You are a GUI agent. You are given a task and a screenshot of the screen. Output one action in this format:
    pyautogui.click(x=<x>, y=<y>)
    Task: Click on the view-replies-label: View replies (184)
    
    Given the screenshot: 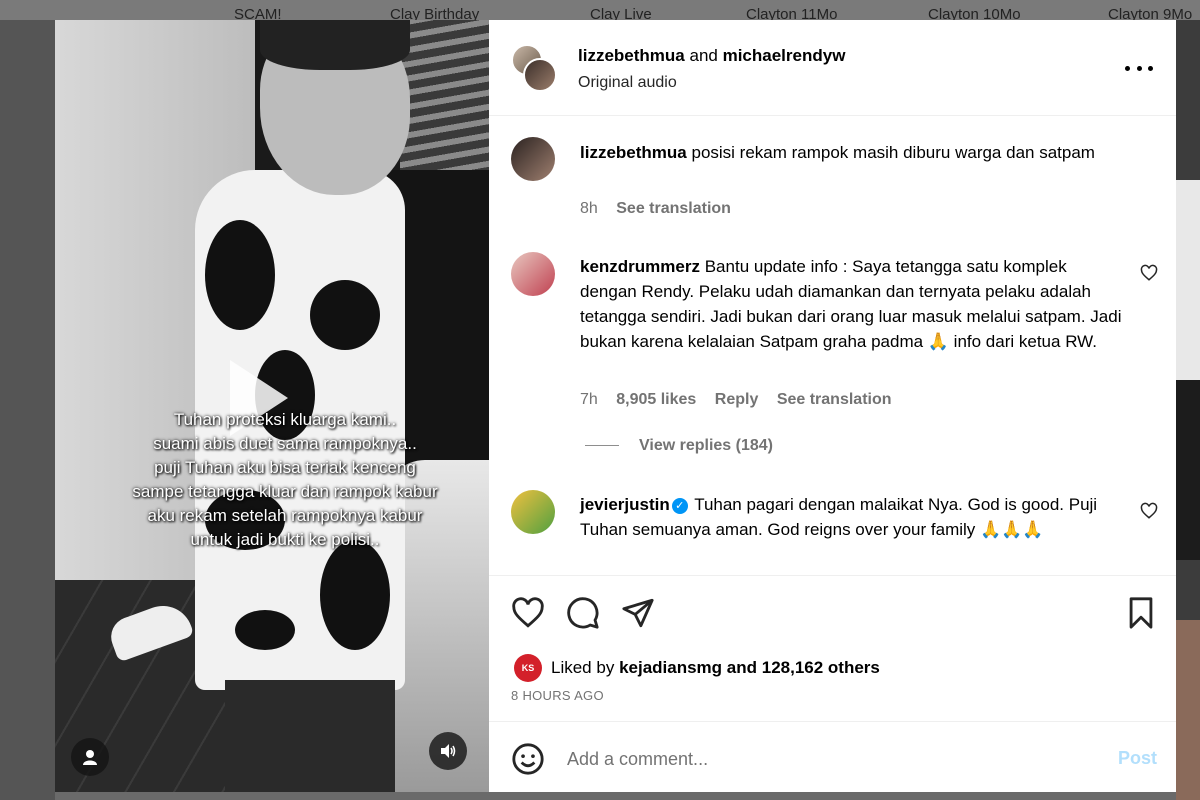 What is the action you would take?
    pyautogui.click(x=706, y=445)
    